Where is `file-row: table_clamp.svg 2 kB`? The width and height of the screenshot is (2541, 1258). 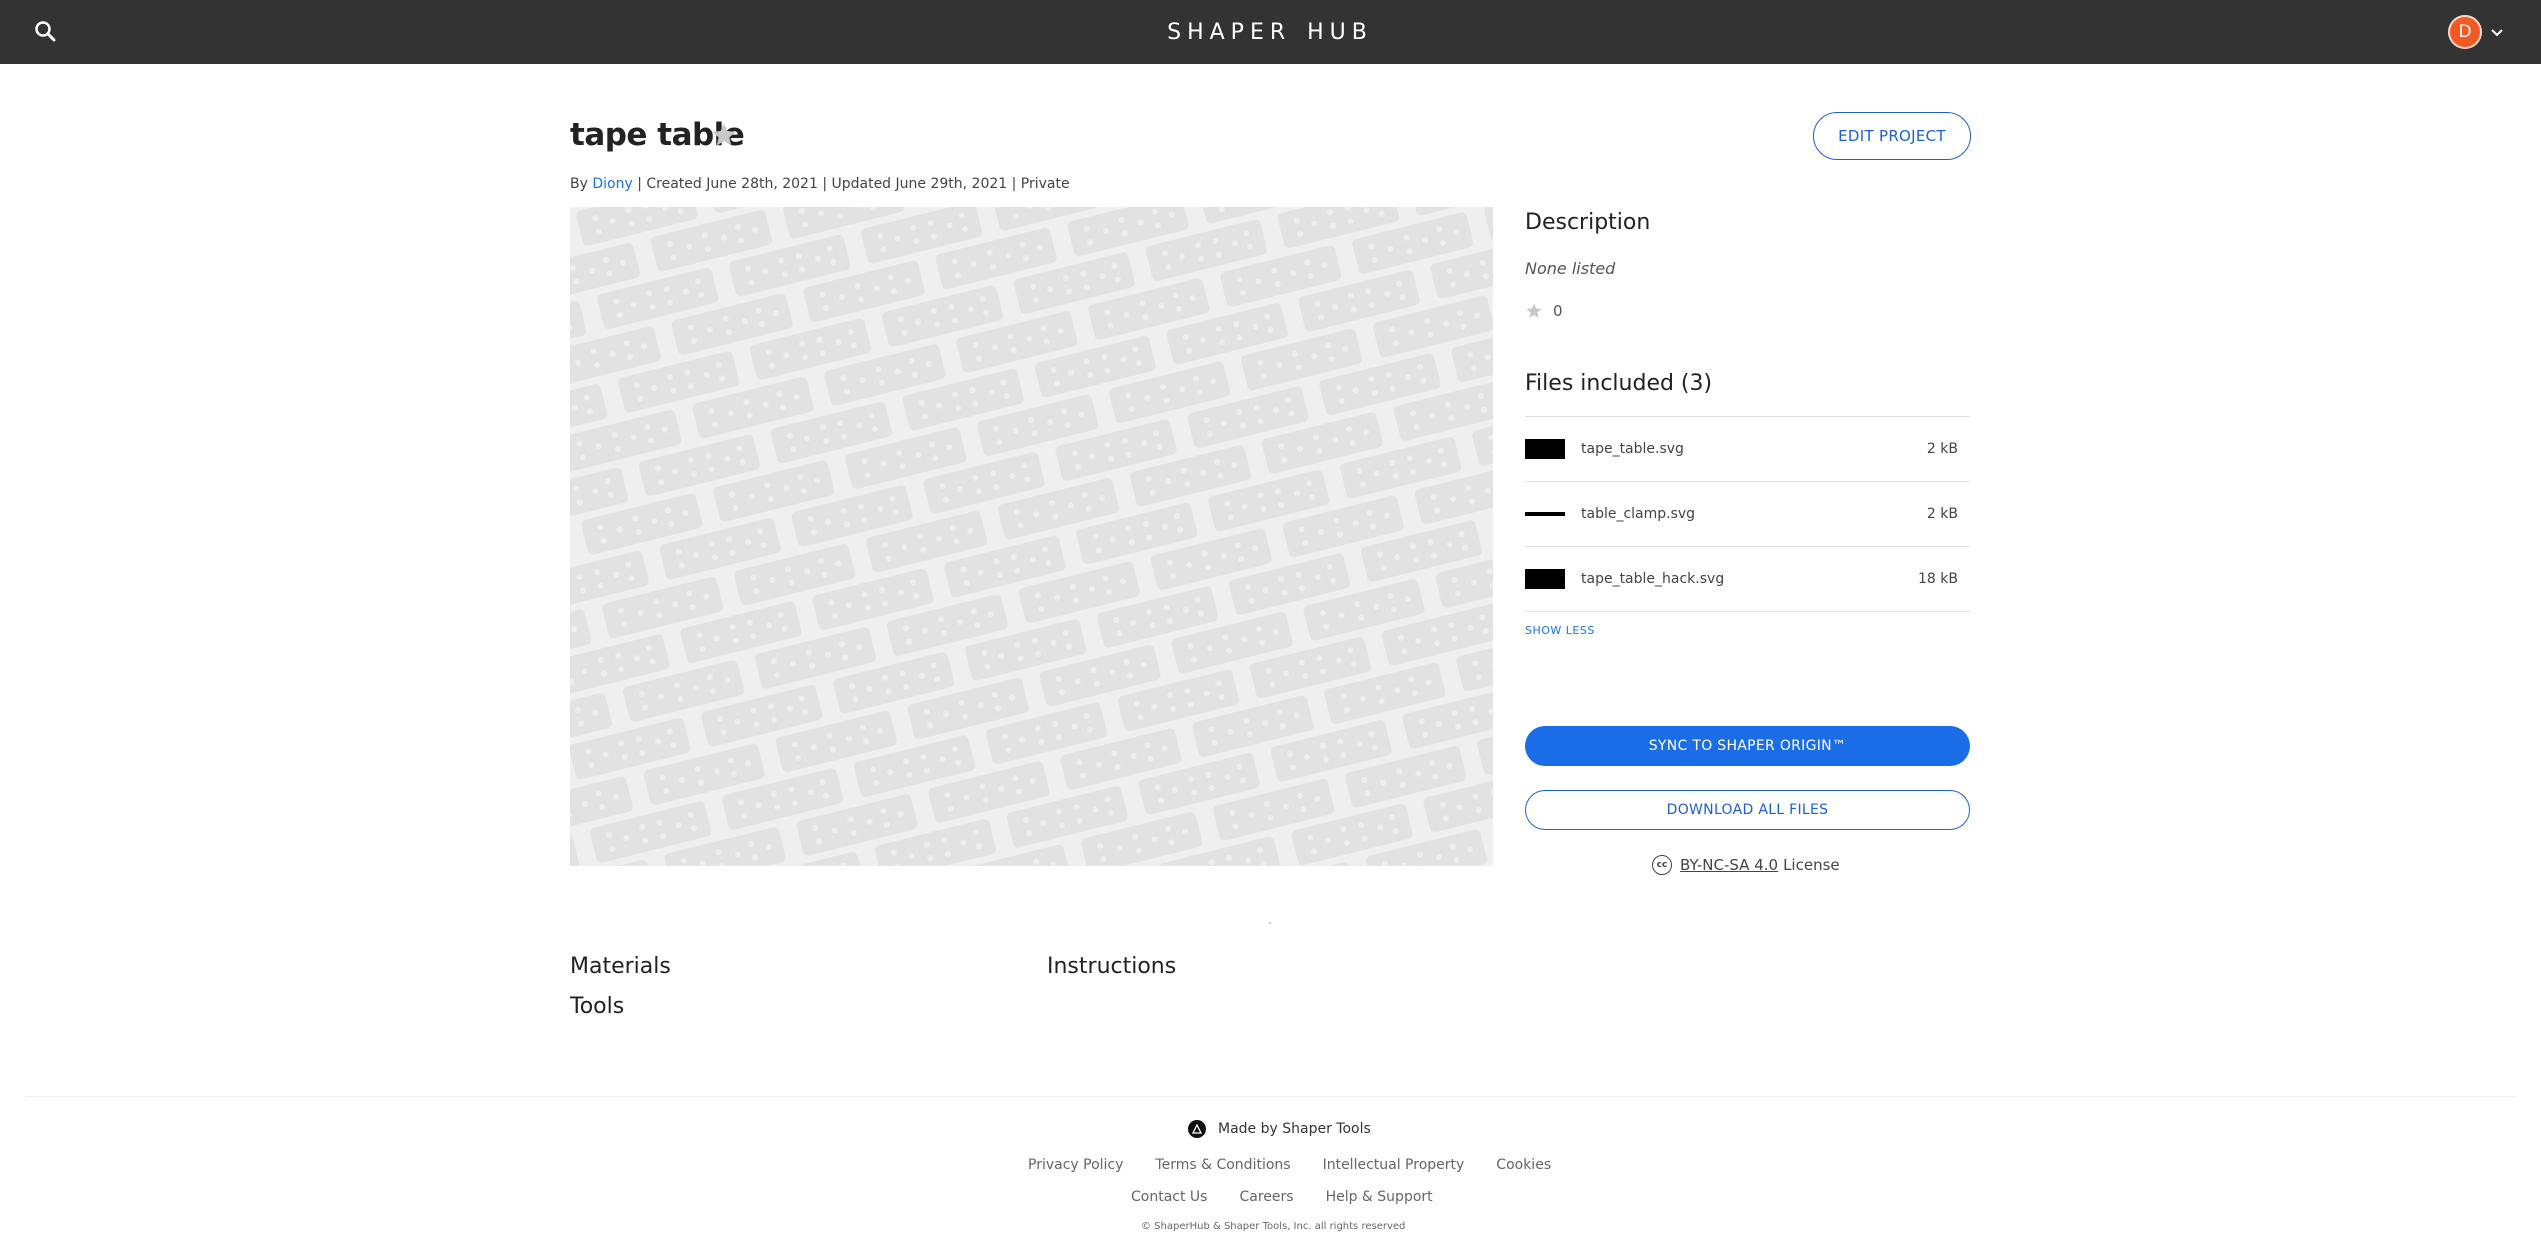
file-row: table_clamp.svg 2 kB is located at coordinates (1747, 514).